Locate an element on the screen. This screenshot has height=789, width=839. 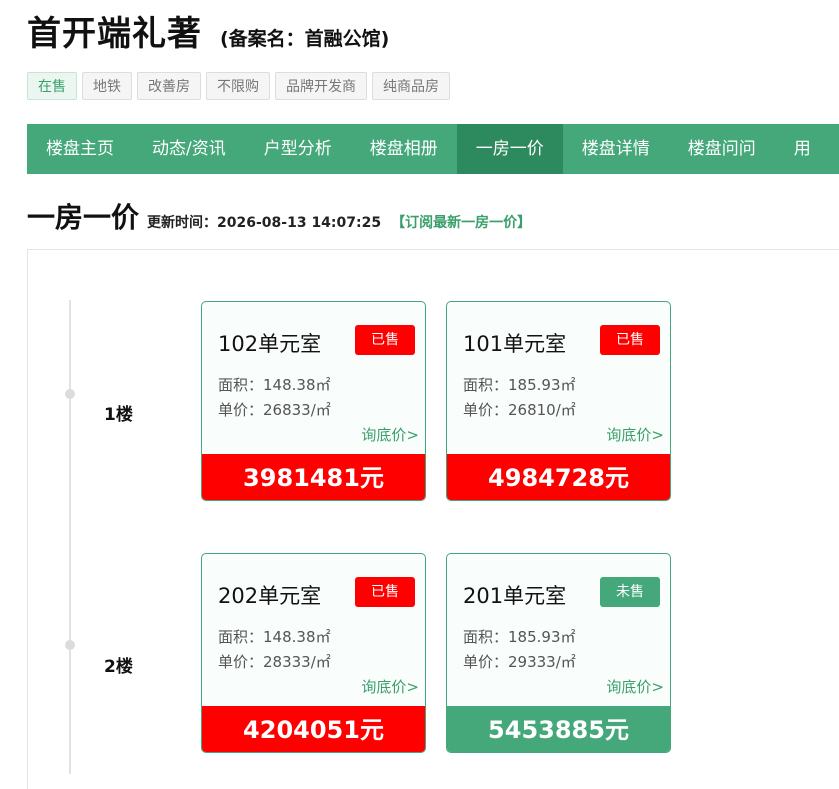
tag-on-sale: 在售 is located at coordinates (52, 86).